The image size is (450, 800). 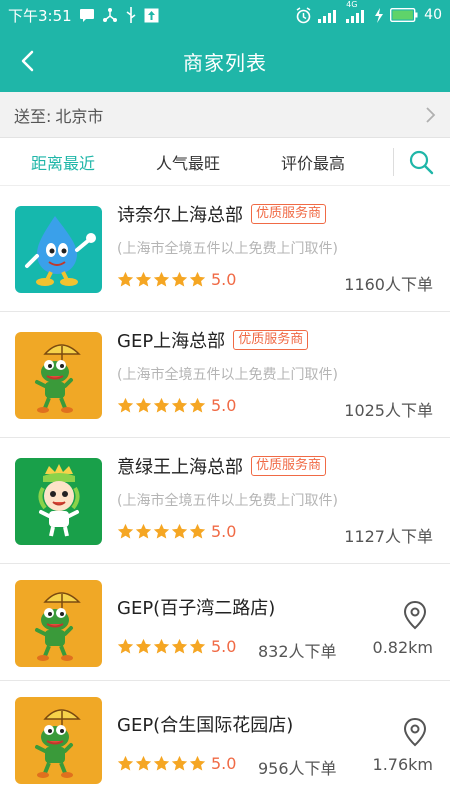 What do you see at coordinates (225, 115) in the screenshot?
I see `delivery-location-row: 送至: 北京市` at bounding box center [225, 115].